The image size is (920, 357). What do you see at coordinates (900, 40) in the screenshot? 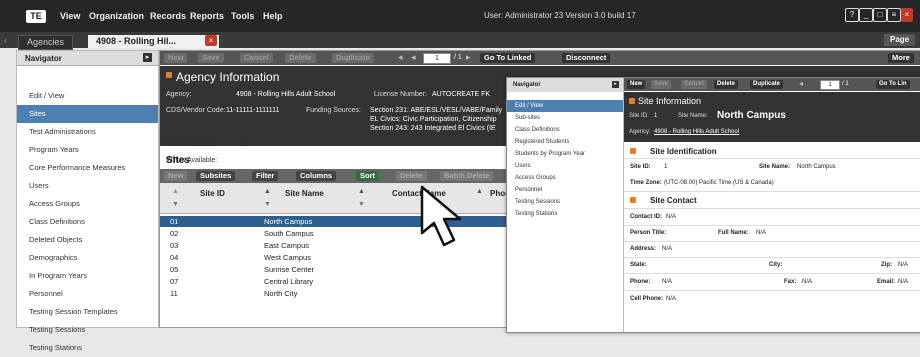
I see `page-button: Page` at bounding box center [900, 40].